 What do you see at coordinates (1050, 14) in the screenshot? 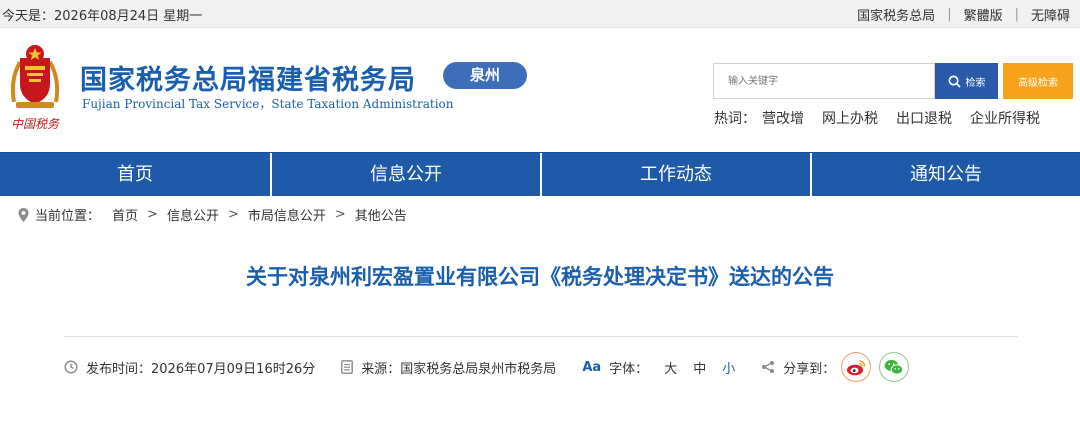
I see `link-accessibility: 无障碍` at bounding box center [1050, 14].